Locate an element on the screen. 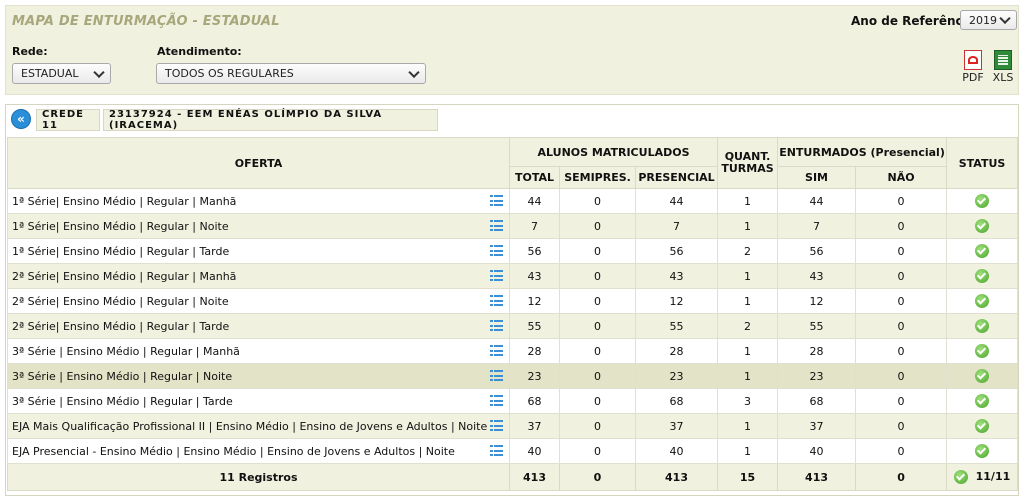 Image resolution: width=1025 pixels, height=497 pixels. header-quant-turmas: QUANT. TURMAS is located at coordinates (748, 163).